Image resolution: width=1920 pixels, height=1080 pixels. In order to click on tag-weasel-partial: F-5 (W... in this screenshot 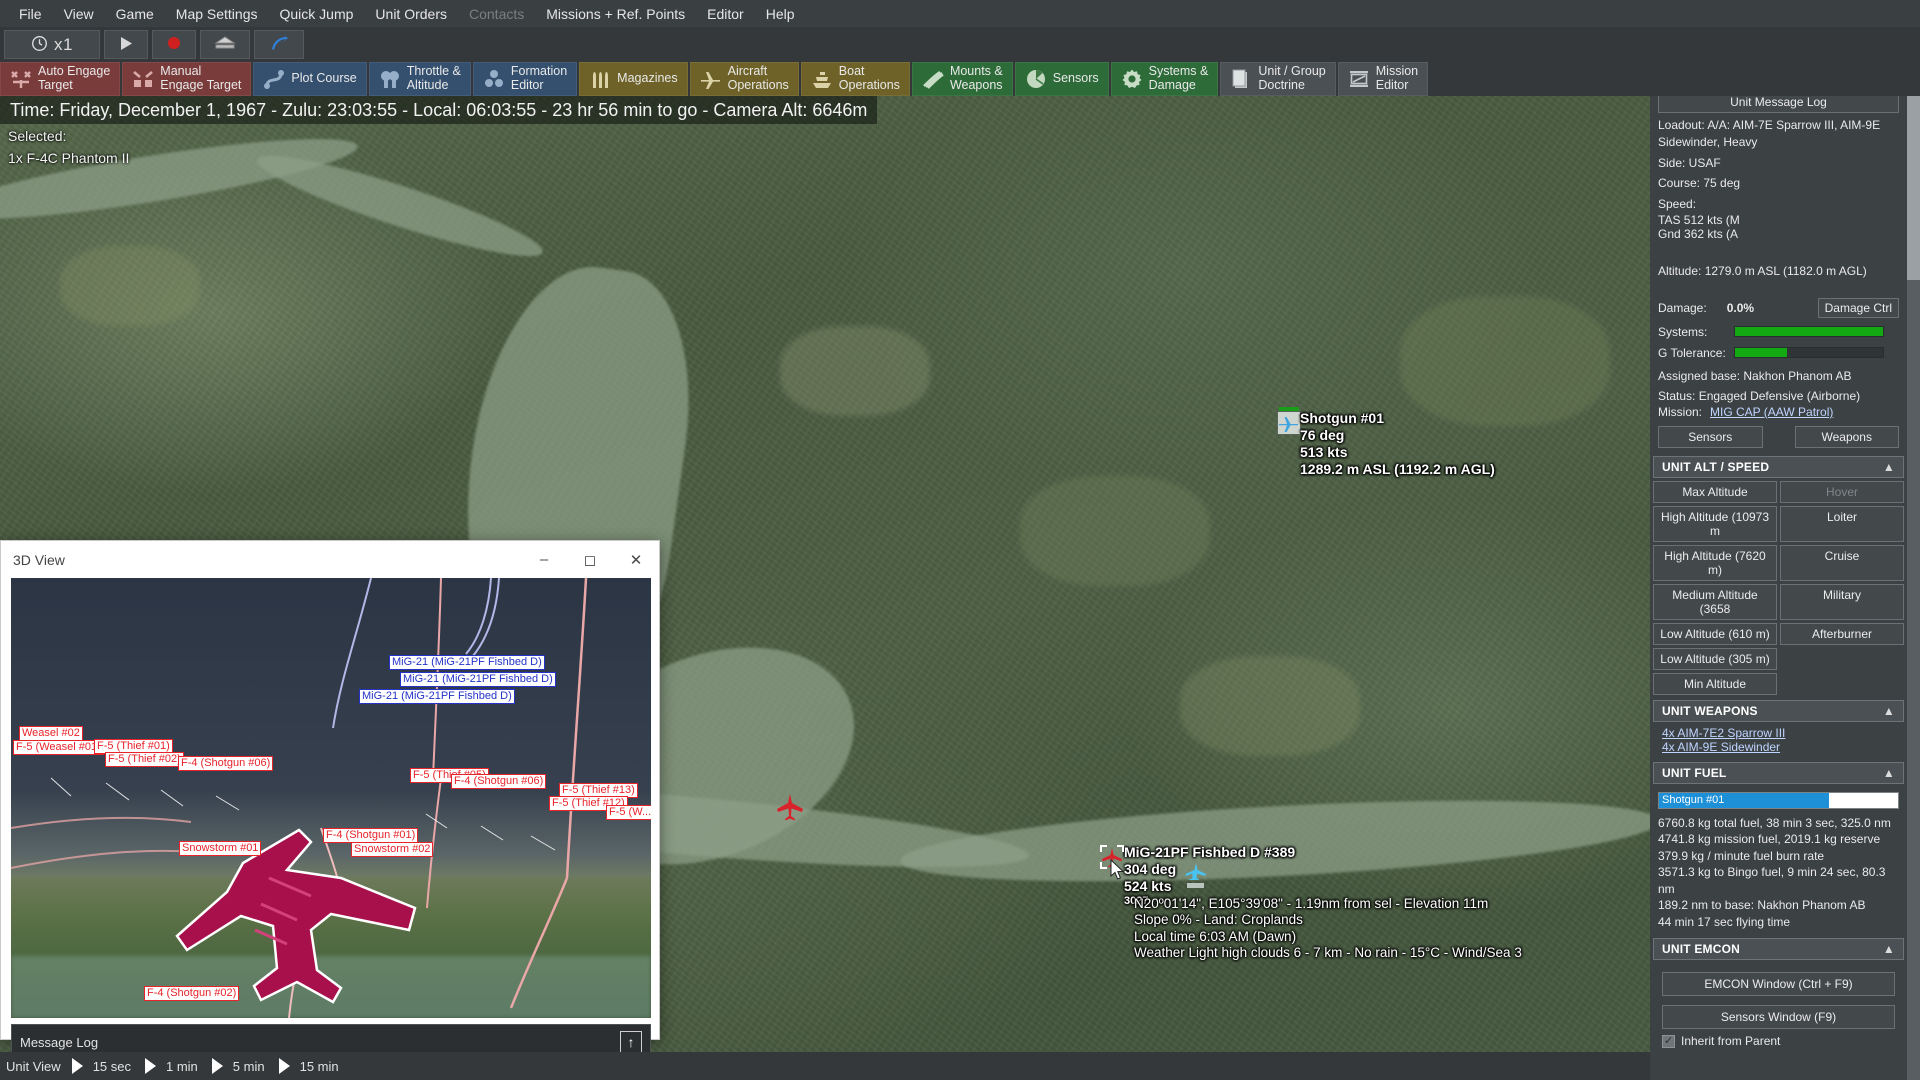, I will do `click(628, 812)`.